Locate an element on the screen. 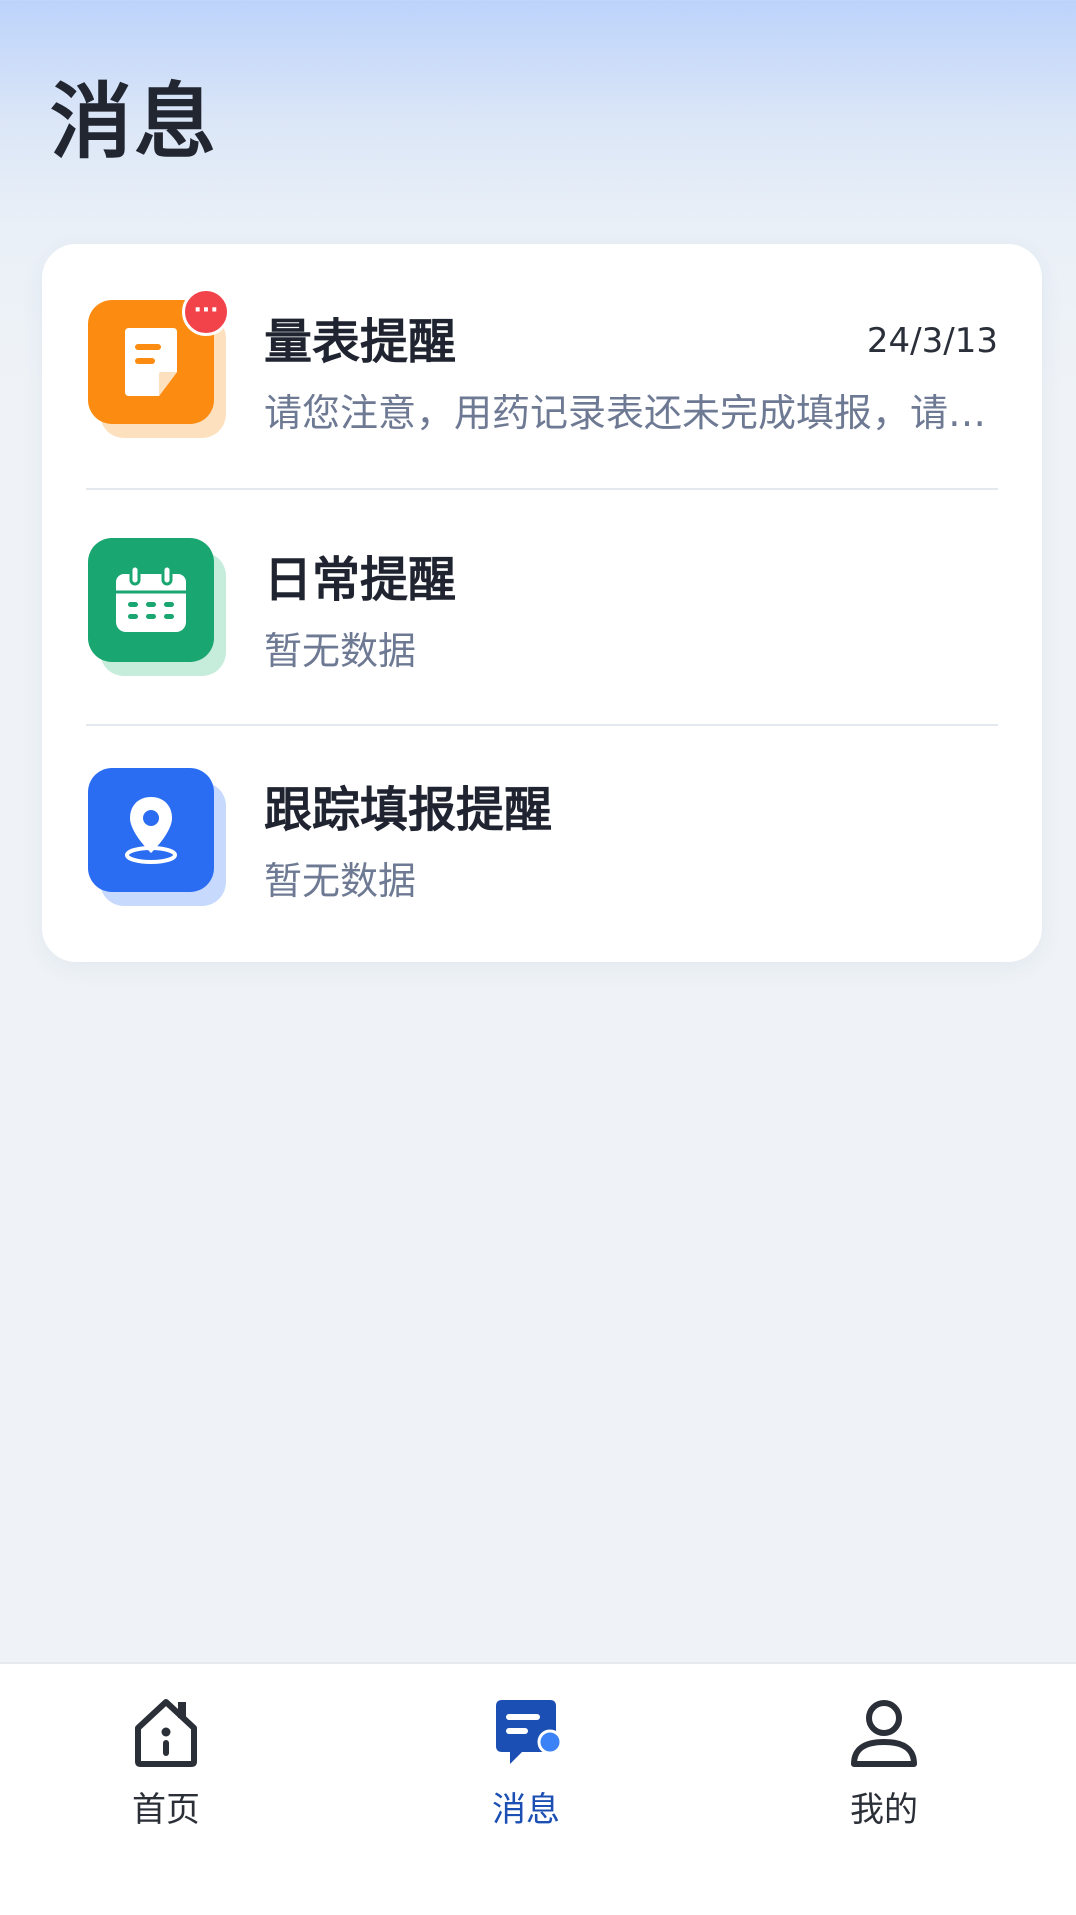  location-pin-icon is located at coordinates (151, 830).